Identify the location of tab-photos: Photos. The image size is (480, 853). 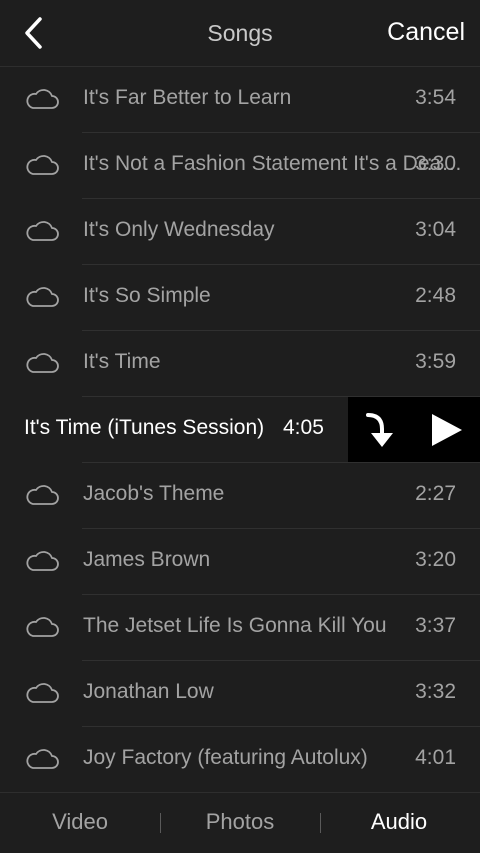
(240, 822).